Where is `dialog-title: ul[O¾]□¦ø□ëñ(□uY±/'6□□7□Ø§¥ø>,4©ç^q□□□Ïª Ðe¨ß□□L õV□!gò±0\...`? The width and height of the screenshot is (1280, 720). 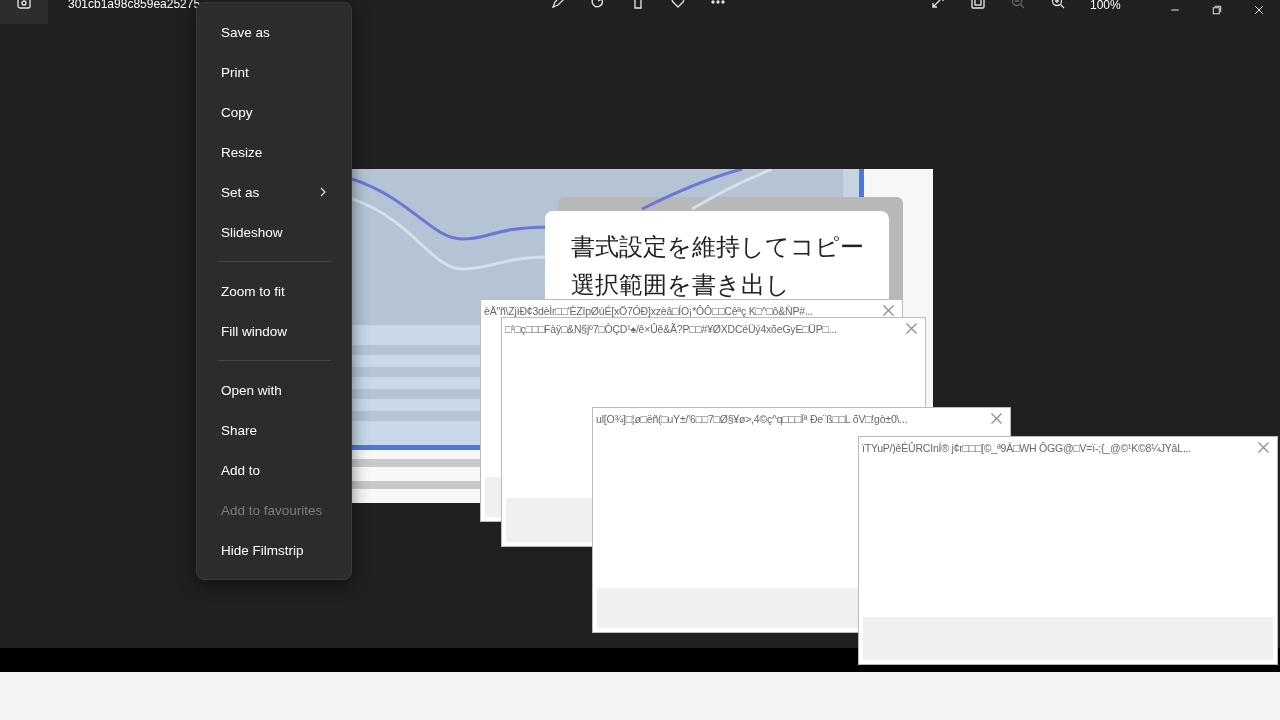 dialog-title: ul[O¾]□¦ø□ëñ(□uY±/'6□□7□Ø§¥ø>,4©ç^q□□□Ïª Ðe¨ß□□L õV□!gò±0\... is located at coordinates (752, 418).